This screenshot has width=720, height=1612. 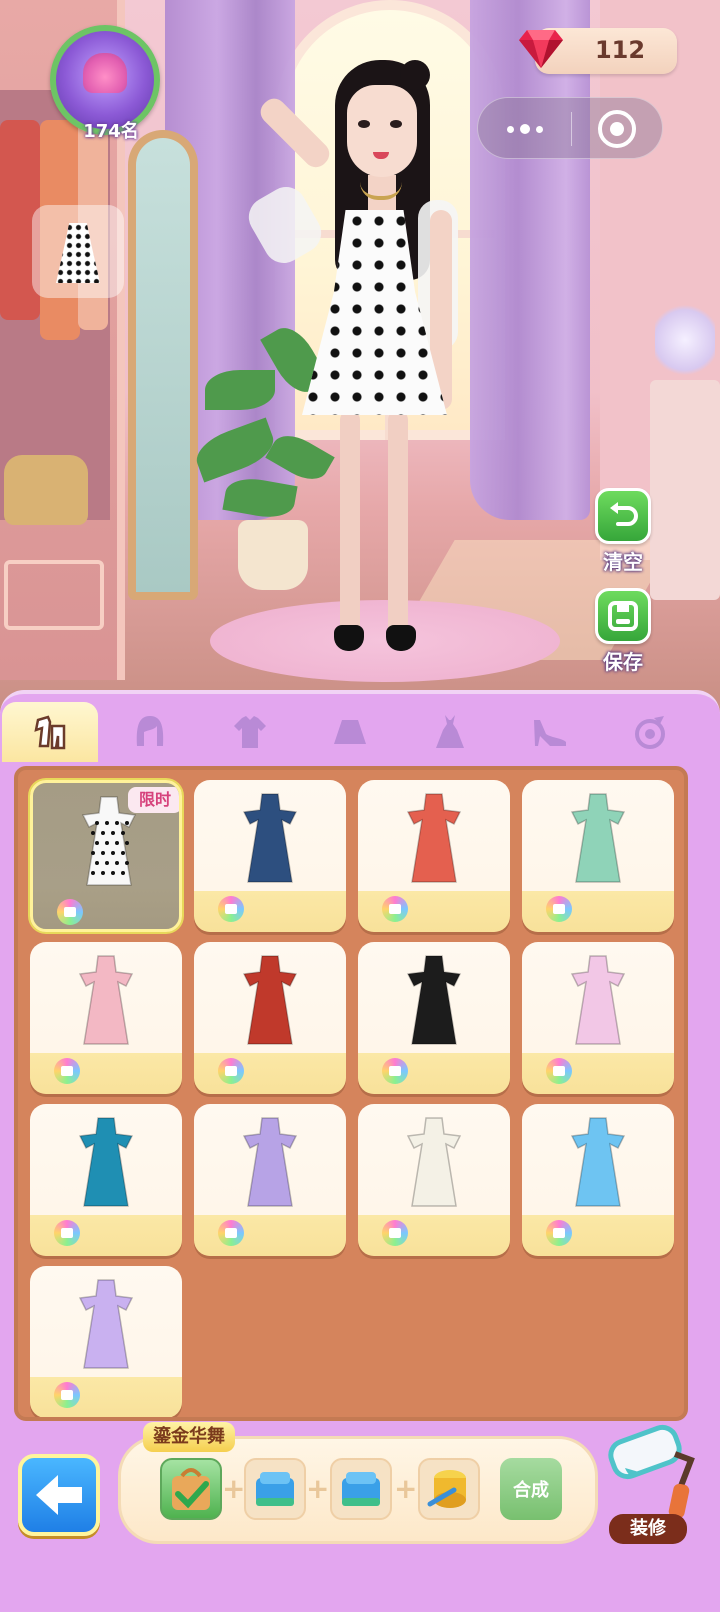 I want to click on curtain-right, so click(x=530, y=260).